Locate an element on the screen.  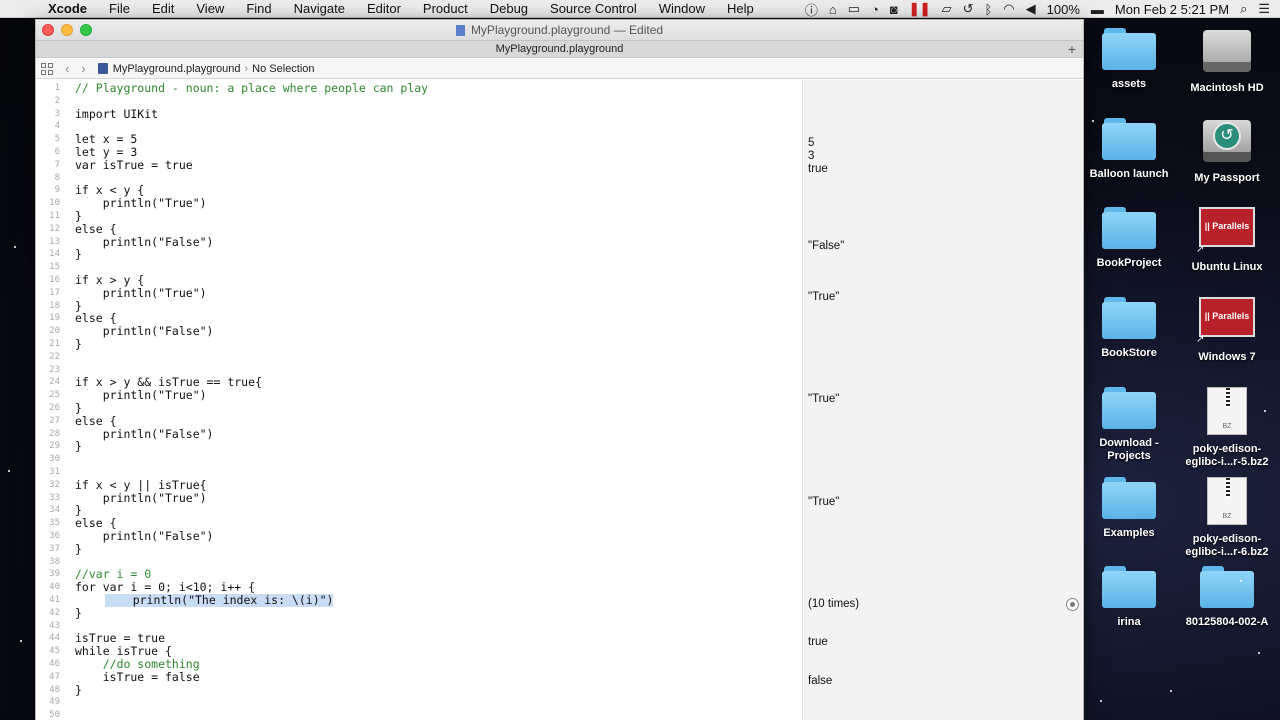
bluetooth-icon: ᛒ is located at coordinates (988, 9).